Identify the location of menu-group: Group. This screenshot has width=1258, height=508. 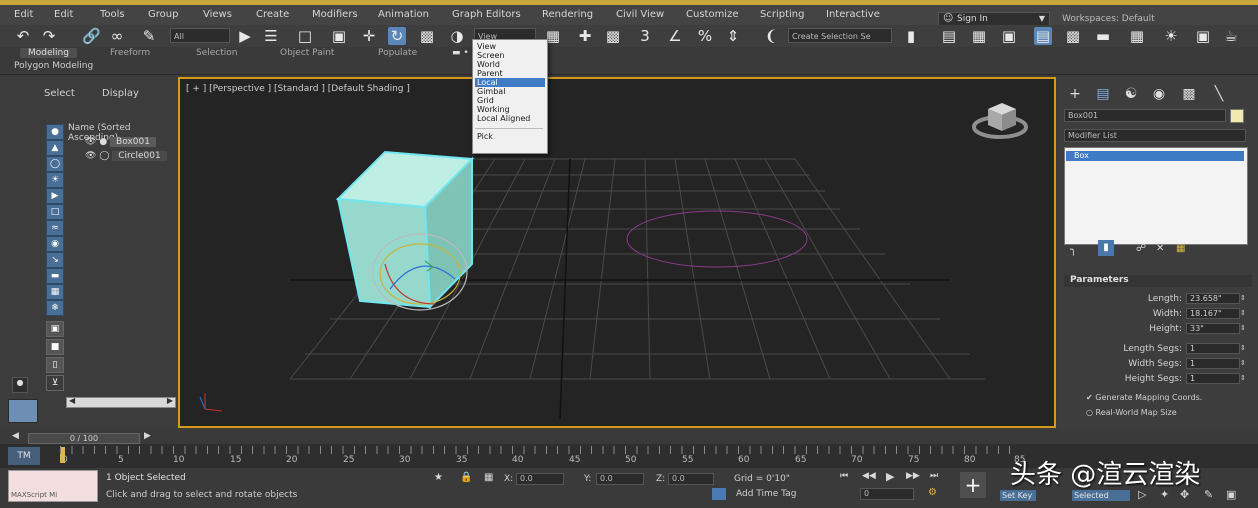
(163, 14).